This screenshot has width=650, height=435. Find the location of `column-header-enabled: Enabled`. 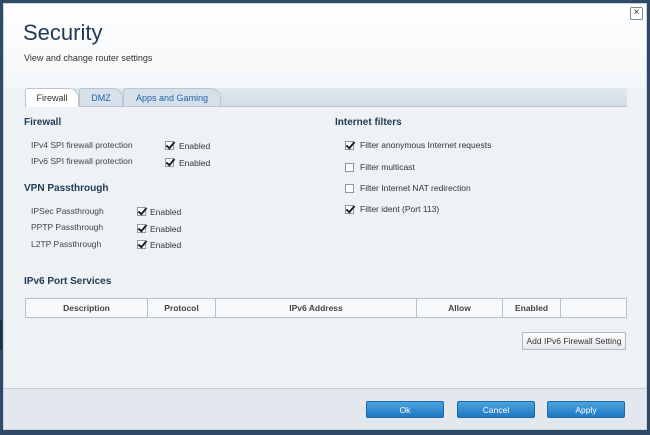

column-header-enabled: Enabled is located at coordinates (532, 308).